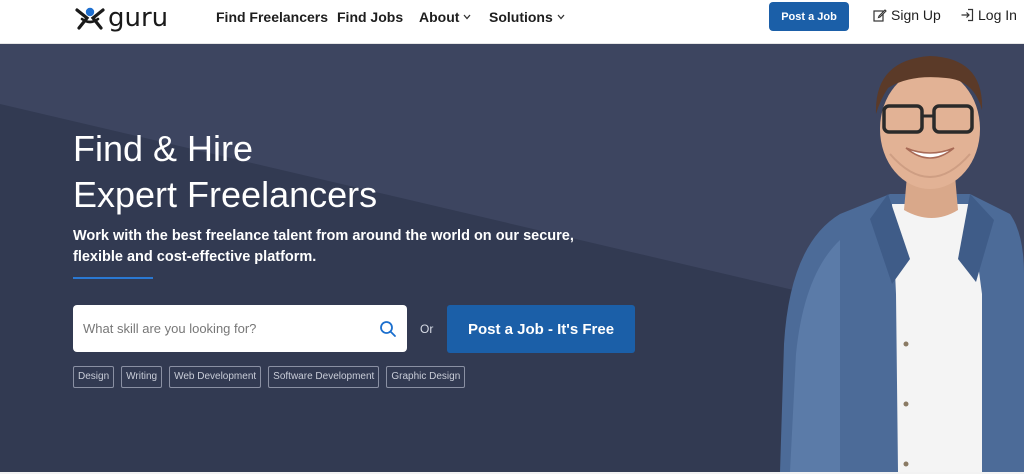  Describe the element at coordinates (163, 148) in the screenshot. I see `hero-title-line-1: Find & Hire` at that location.